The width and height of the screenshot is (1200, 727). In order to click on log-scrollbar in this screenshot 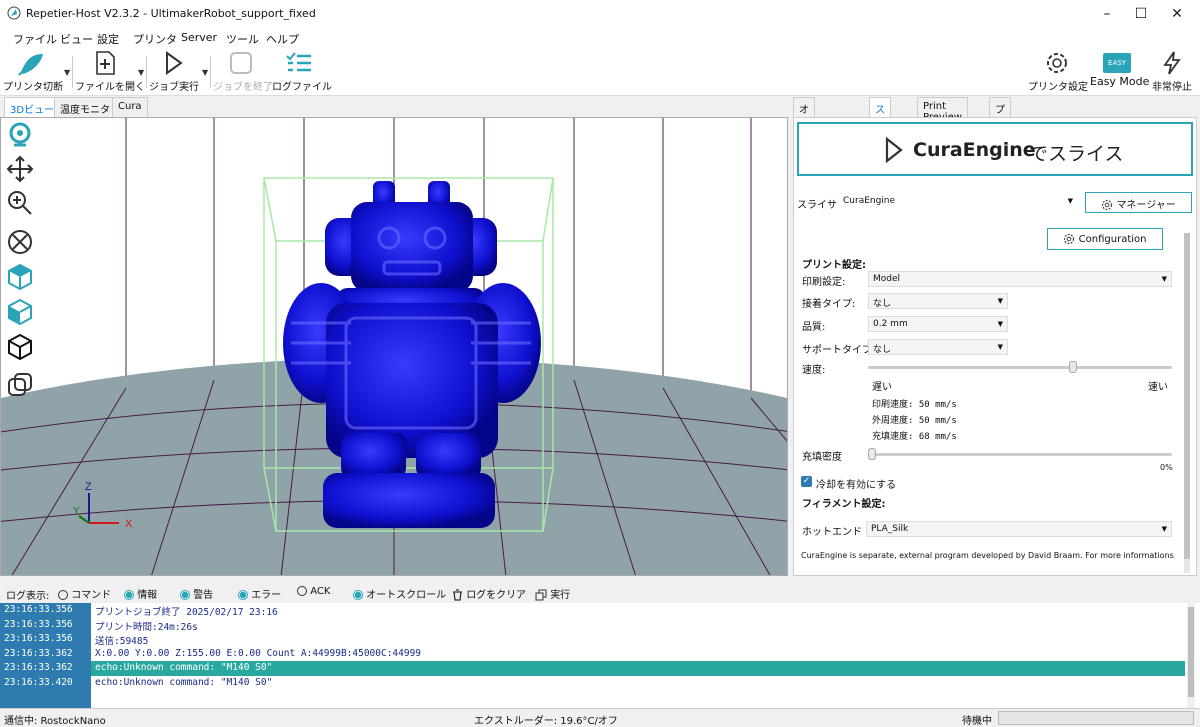, I will do `click(1191, 655)`.